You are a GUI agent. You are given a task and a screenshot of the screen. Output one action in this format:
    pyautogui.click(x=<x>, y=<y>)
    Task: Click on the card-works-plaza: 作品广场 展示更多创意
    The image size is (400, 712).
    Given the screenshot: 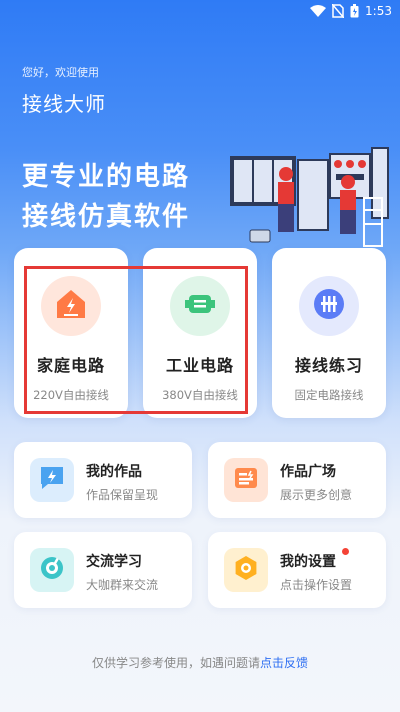 What is the action you would take?
    pyautogui.click(x=297, y=480)
    